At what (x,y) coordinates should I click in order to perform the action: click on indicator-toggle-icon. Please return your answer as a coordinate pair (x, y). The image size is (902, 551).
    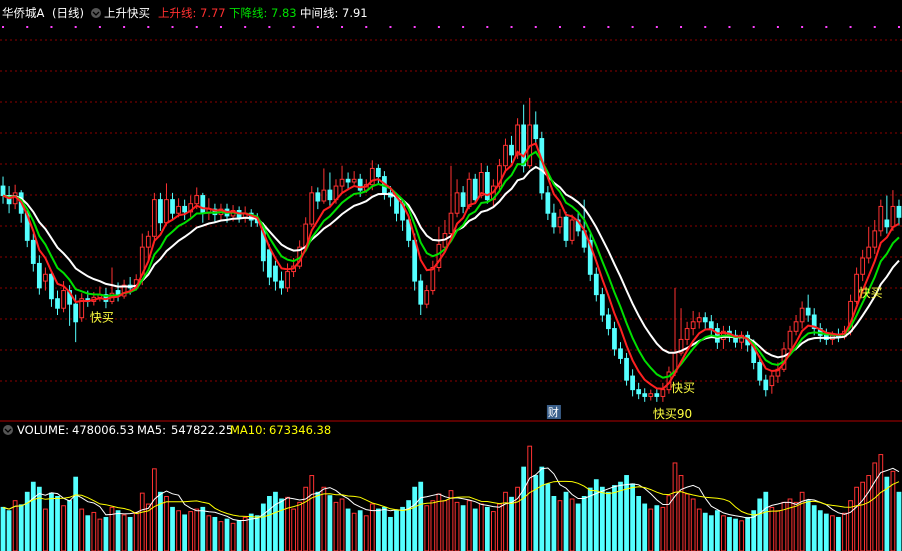
    Looking at the image, I should click on (96, 13).